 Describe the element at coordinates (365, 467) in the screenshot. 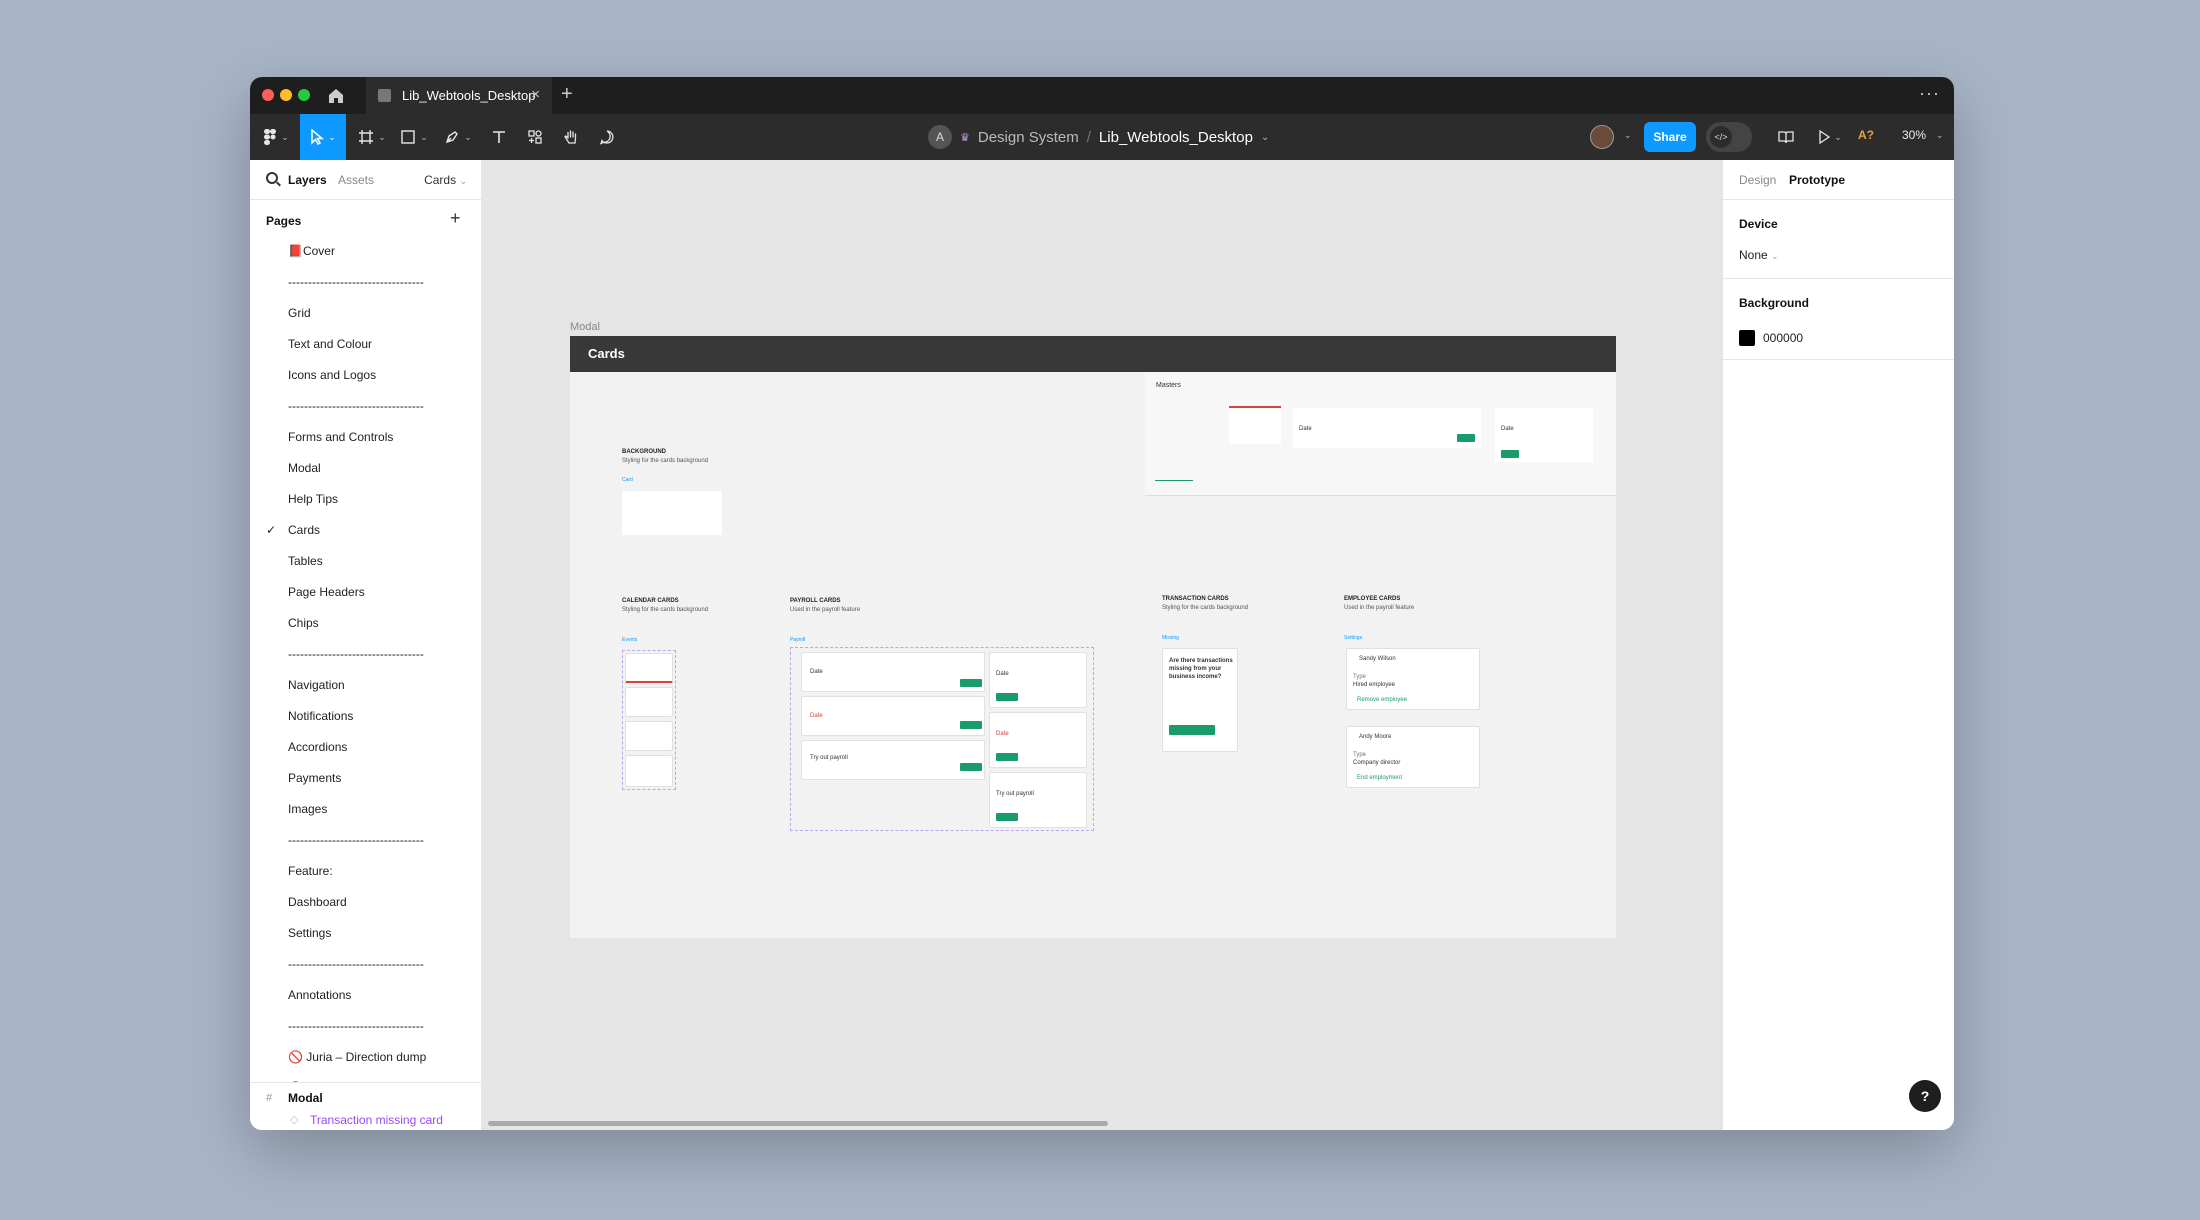

I see `page-item: Modal` at that location.